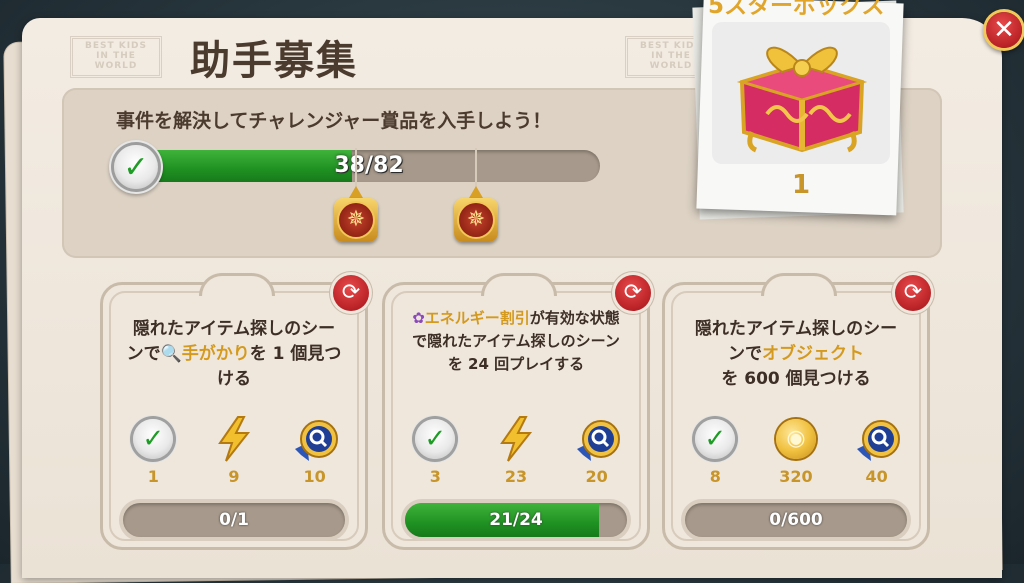 The image size is (1024, 583). I want to click on reward-value: 8, so click(715, 476).